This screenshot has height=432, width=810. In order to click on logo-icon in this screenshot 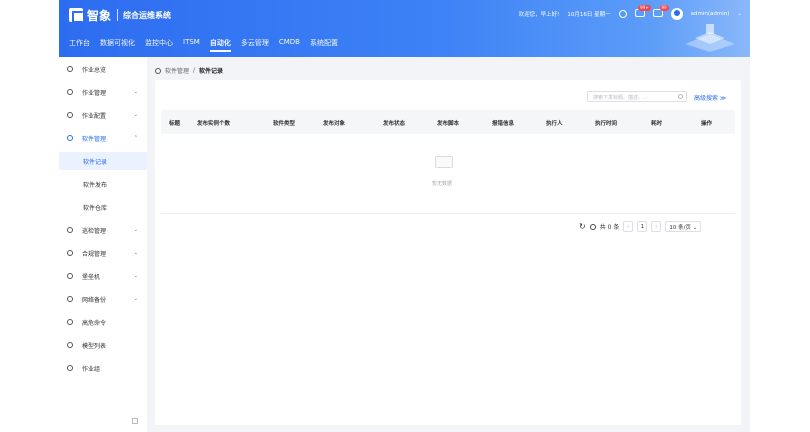, I will do `click(76, 15)`.